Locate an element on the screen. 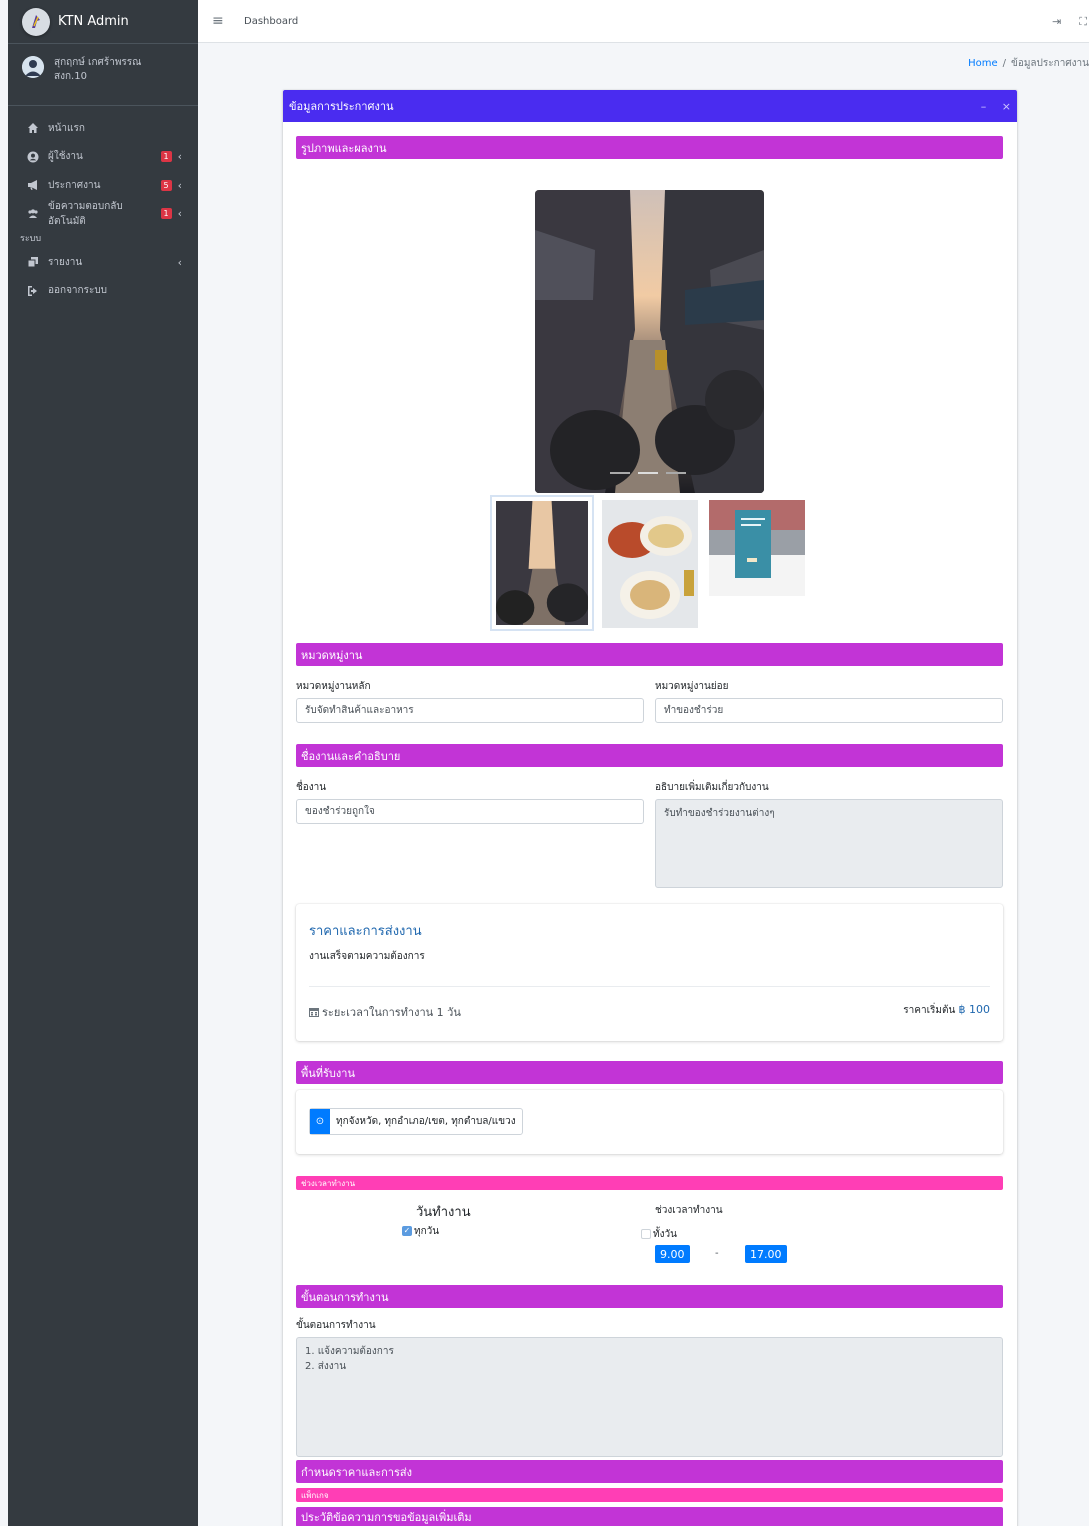  divider is located at coordinates (649, 986).